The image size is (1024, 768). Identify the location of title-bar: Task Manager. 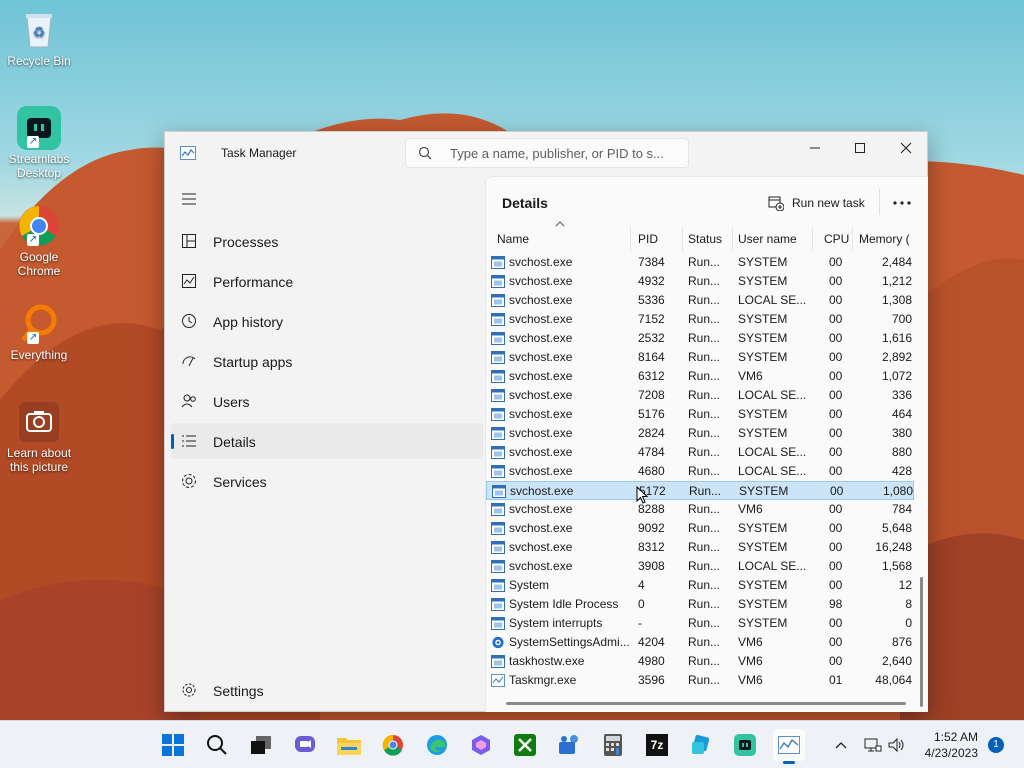
(546, 154).